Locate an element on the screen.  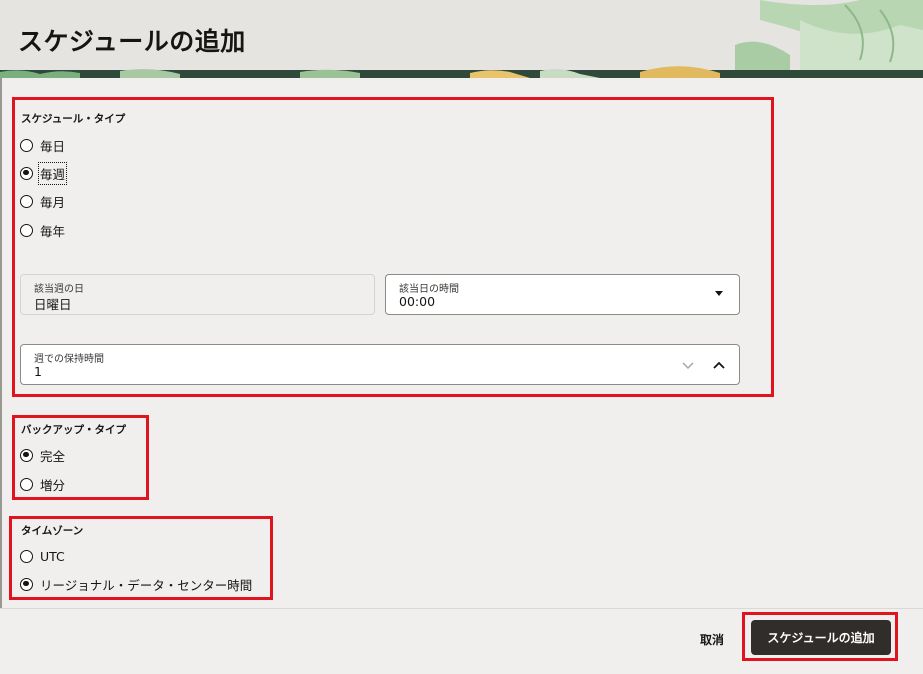
retention-number-input: 週での保持時間 1 is located at coordinates (380, 364).